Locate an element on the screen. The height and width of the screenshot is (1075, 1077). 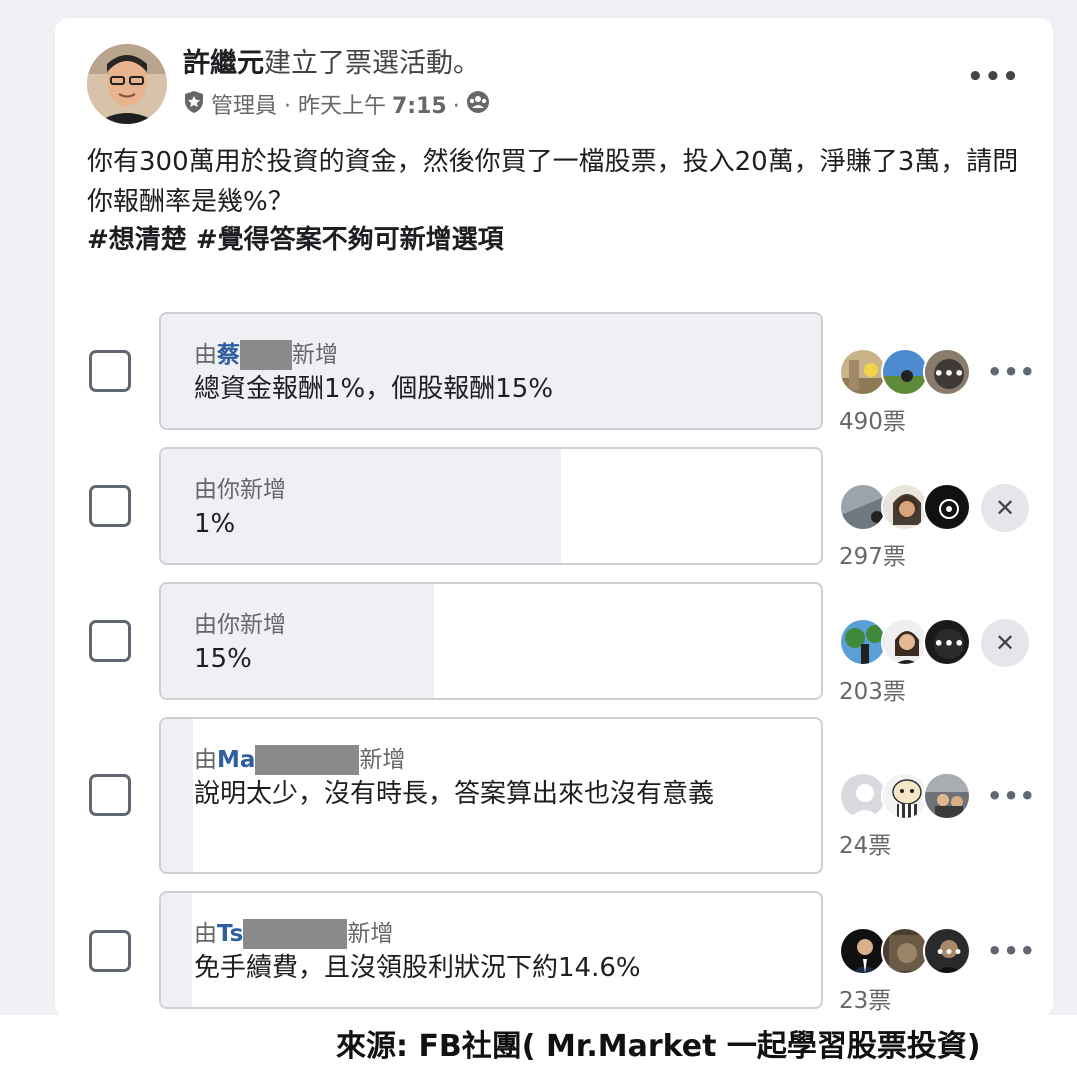
source-text: 來源: FB社團( Mr.Market 一起學習股票投資) is located at coordinates (658, 1046).